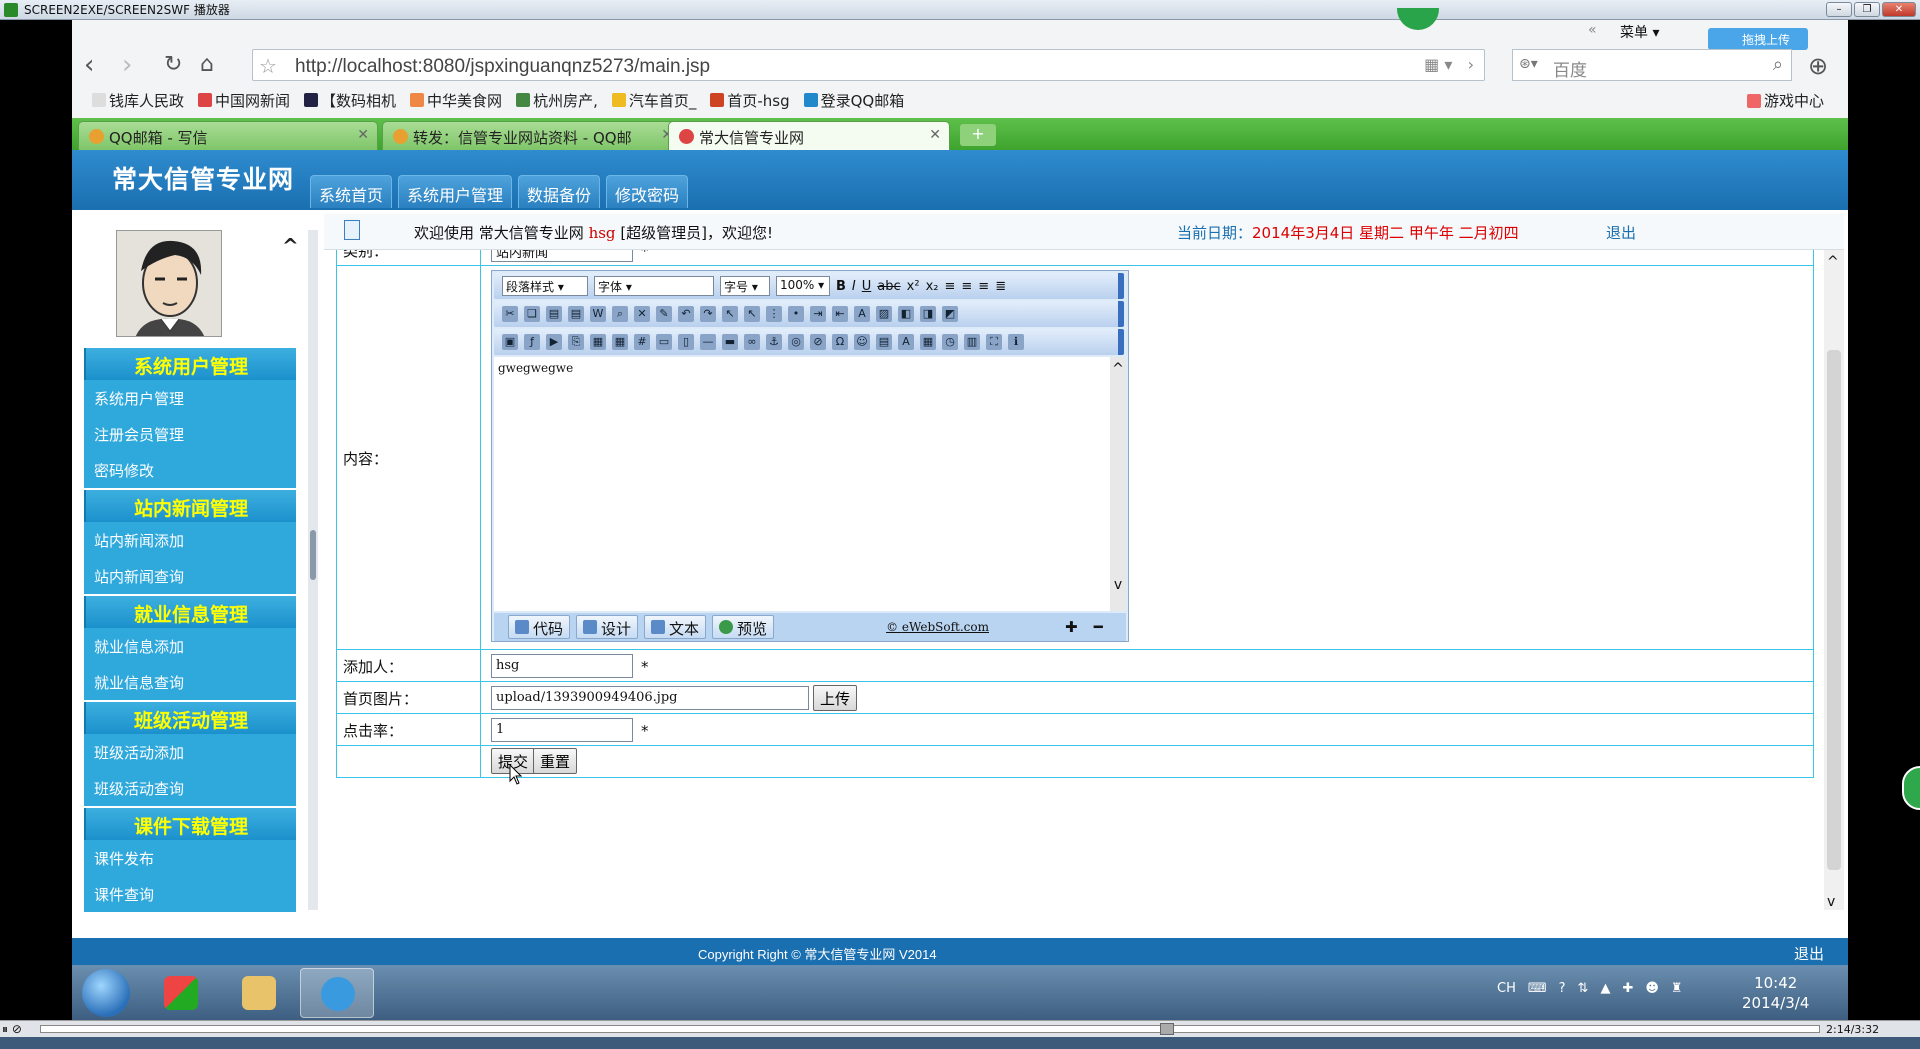 The image size is (1920, 1049). What do you see at coordinates (607, 627) in the screenshot?
I see `mode-design-button: 设计` at bounding box center [607, 627].